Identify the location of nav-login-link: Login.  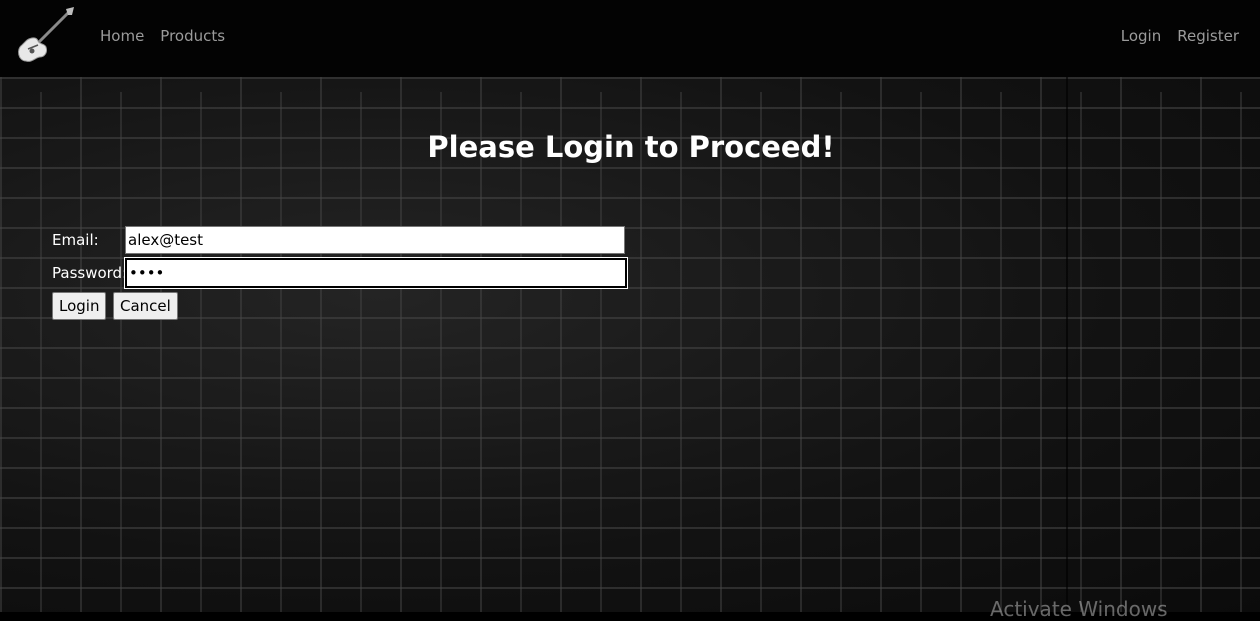
(1141, 36).